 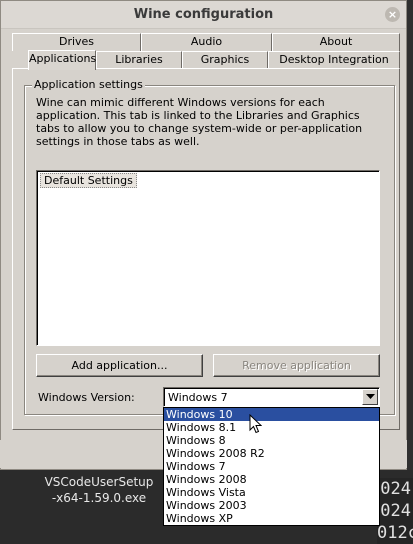 I want to click on side-text-3: 012c, so click(x=395, y=533).